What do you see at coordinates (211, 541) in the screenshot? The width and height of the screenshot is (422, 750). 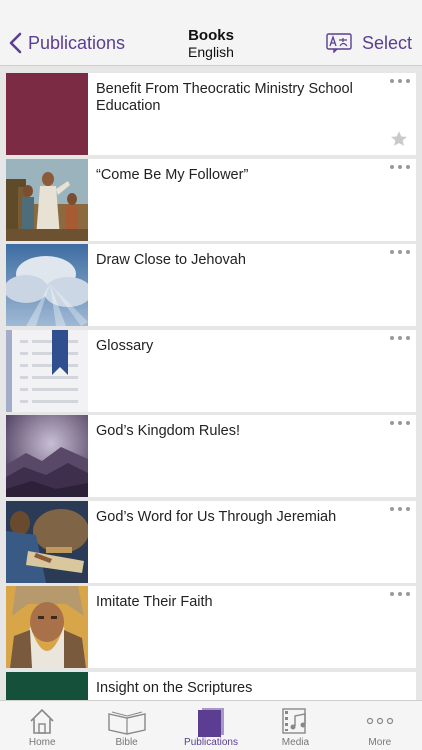 I see `list-item: God’s Word for Us Through Jeremiah` at bounding box center [211, 541].